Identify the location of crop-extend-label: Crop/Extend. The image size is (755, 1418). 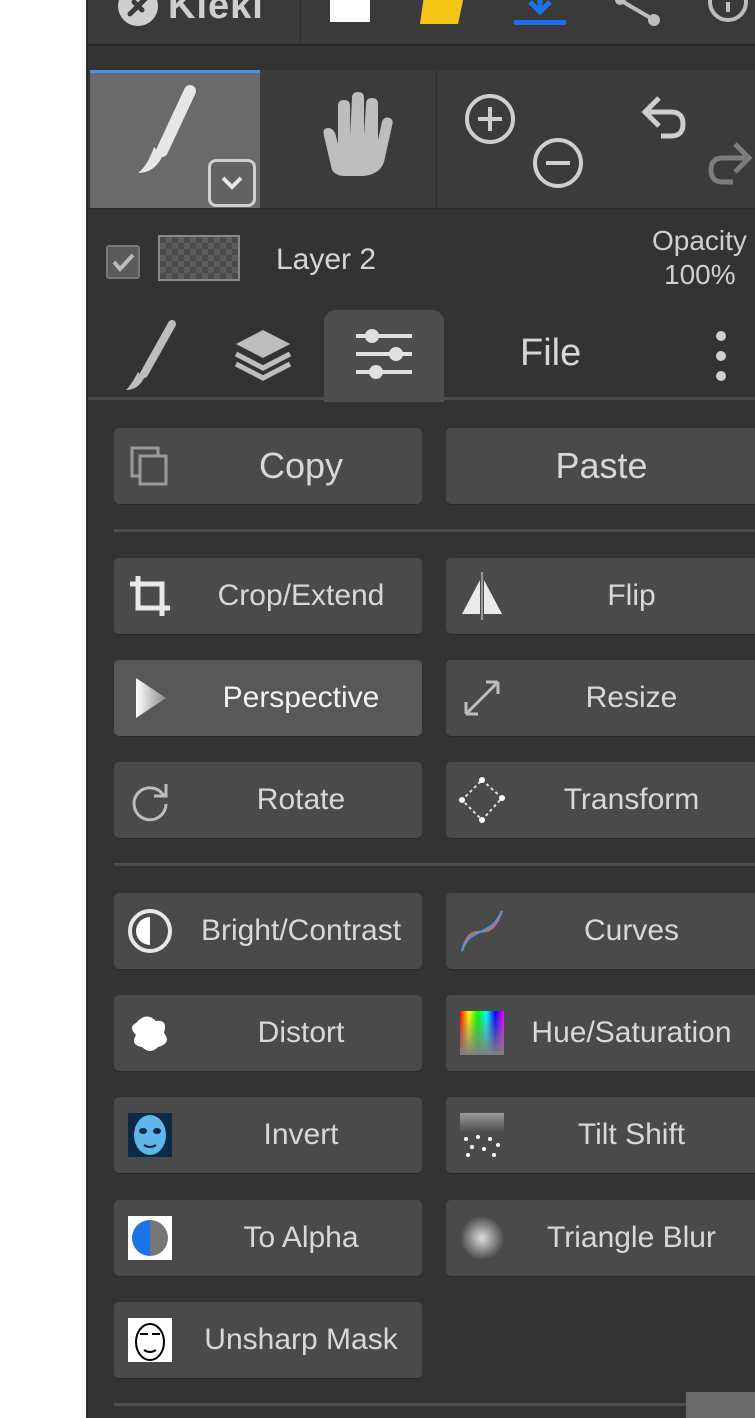
(301, 595).